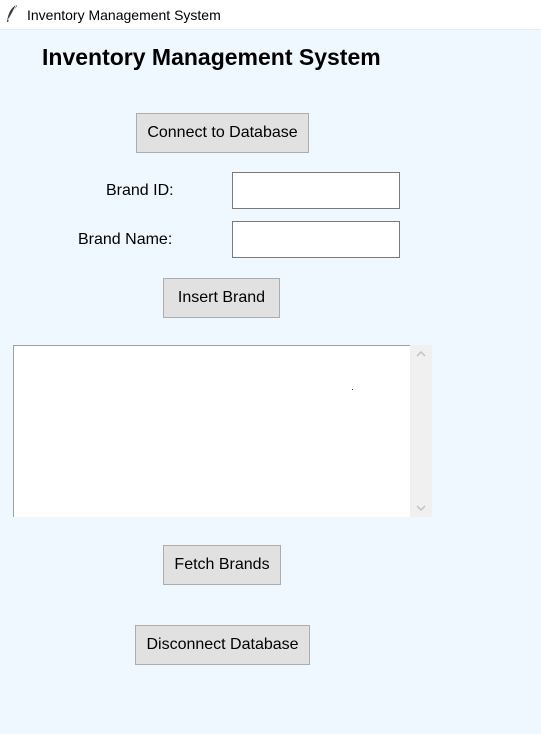 This screenshot has width=541, height=734. I want to click on brand-id-field, so click(316, 190).